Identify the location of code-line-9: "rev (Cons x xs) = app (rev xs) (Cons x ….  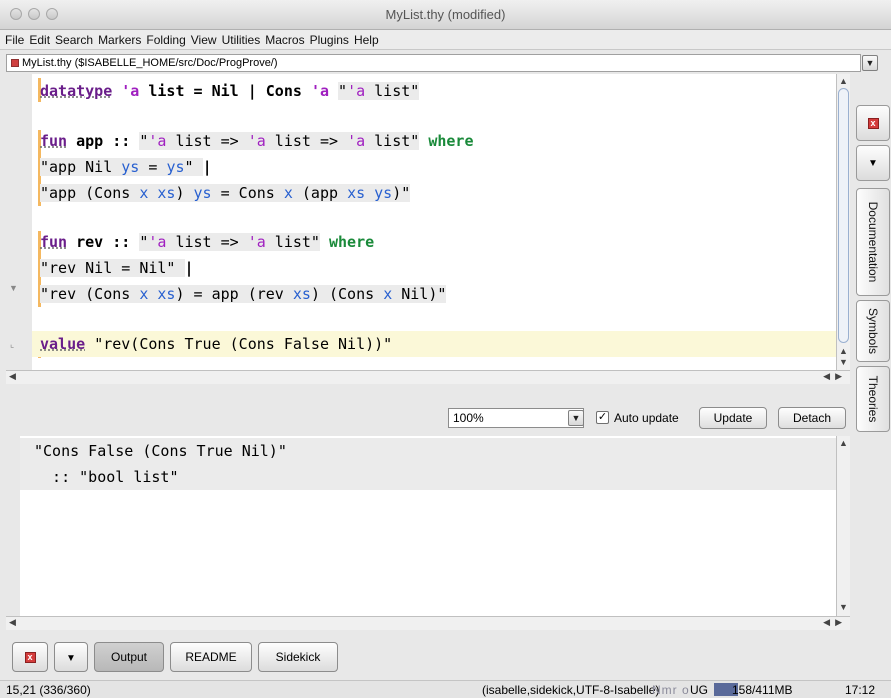
(243, 294).